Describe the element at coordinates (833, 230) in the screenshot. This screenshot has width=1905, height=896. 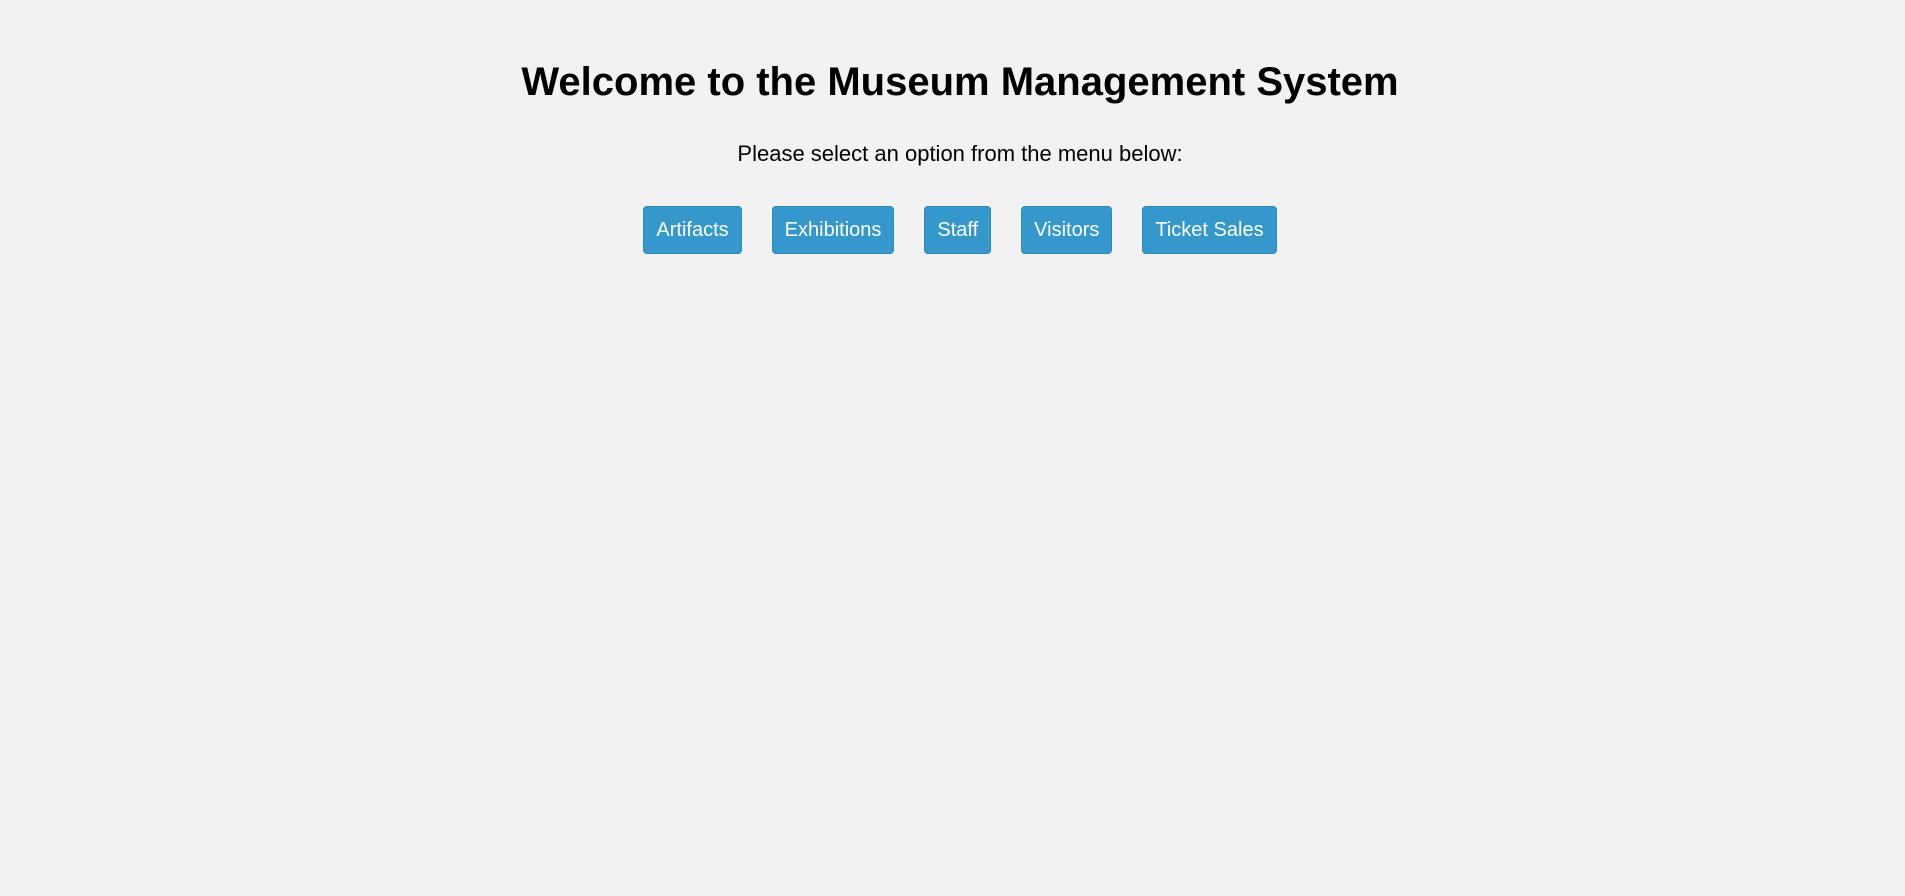
I see `exhibitions-button: Exhibitions` at that location.